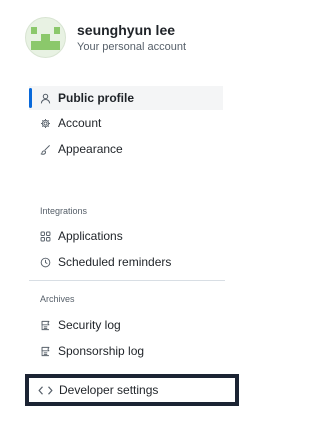  What do you see at coordinates (90, 236) in the screenshot?
I see `sidebar-item-label: Applications` at bounding box center [90, 236].